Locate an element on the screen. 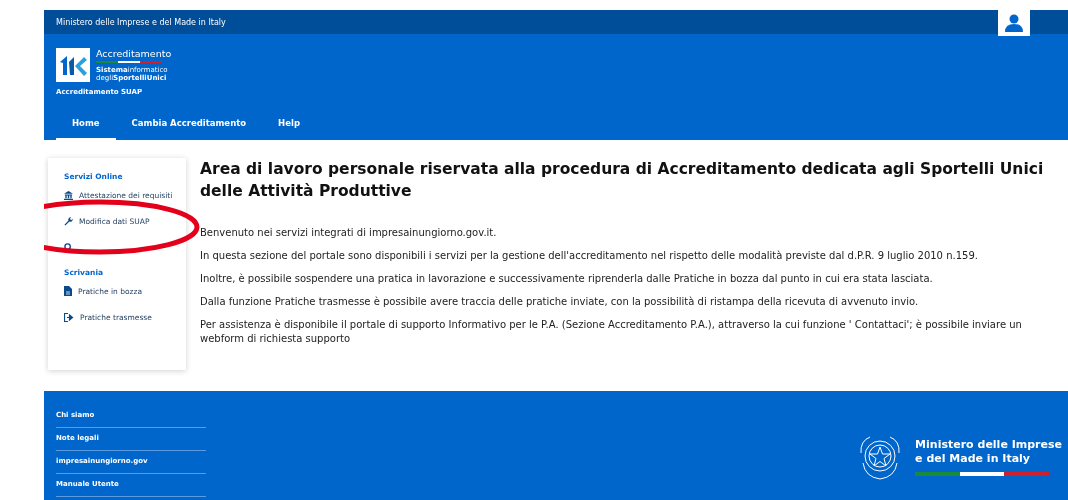 The height and width of the screenshot is (500, 1068). exit-icon is located at coordinates (69, 317).